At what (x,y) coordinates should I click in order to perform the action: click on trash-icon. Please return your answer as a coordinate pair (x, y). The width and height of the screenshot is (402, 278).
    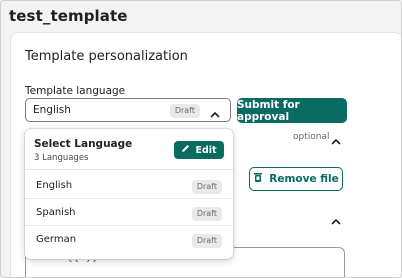
    Looking at the image, I should click on (258, 179).